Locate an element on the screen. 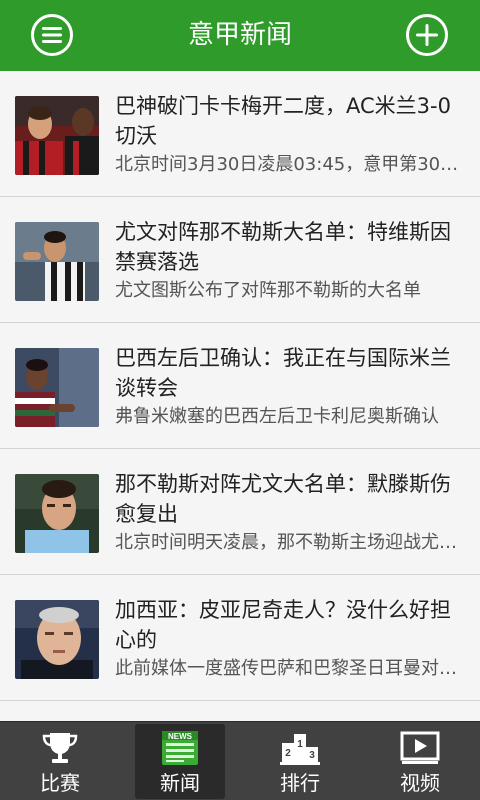  tab-label: 视频 is located at coordinates (420, 783).